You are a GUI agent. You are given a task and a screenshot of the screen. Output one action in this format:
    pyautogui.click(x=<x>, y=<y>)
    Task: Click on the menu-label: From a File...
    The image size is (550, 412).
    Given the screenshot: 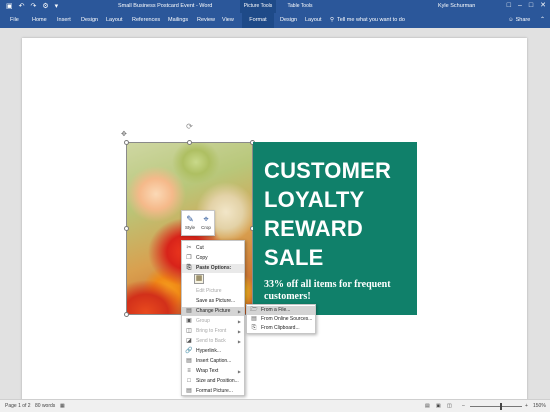 What is the action you would take?
    pyautogui.click(x=276, y=310)
    